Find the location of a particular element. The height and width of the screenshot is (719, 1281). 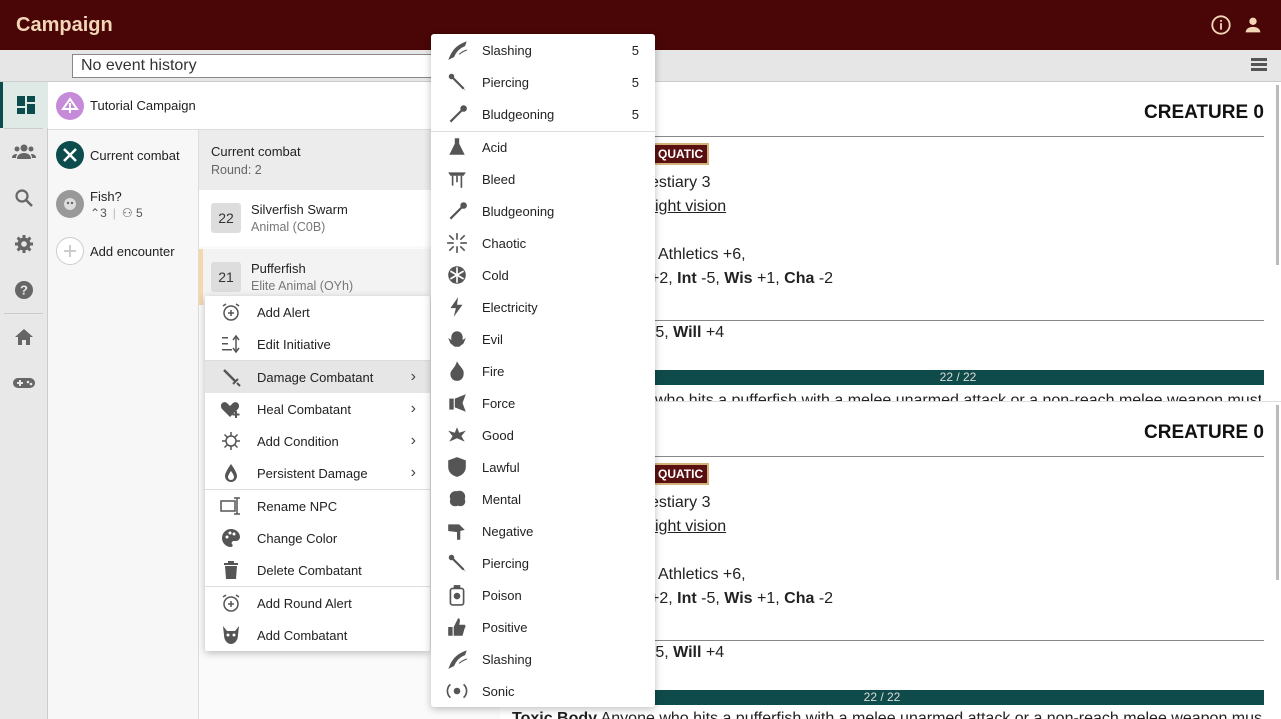

damage-type-bludgeoning: Bludgeoning 5 is located at coordinates (543, 114).